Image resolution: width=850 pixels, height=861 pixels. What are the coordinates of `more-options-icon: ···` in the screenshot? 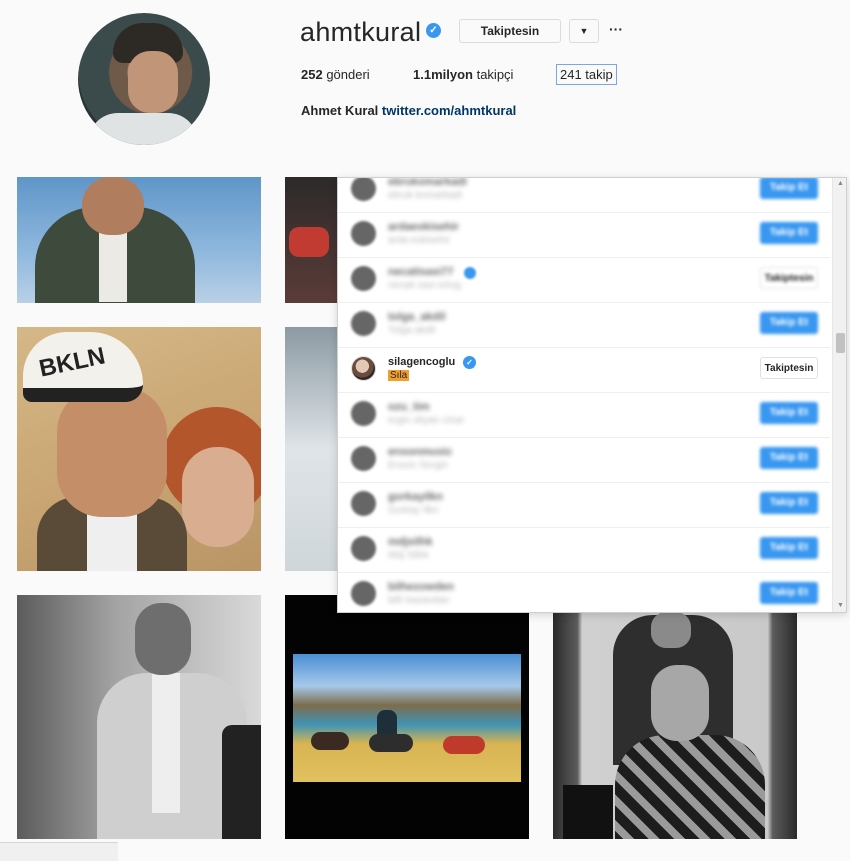 It's located at (616, 29).